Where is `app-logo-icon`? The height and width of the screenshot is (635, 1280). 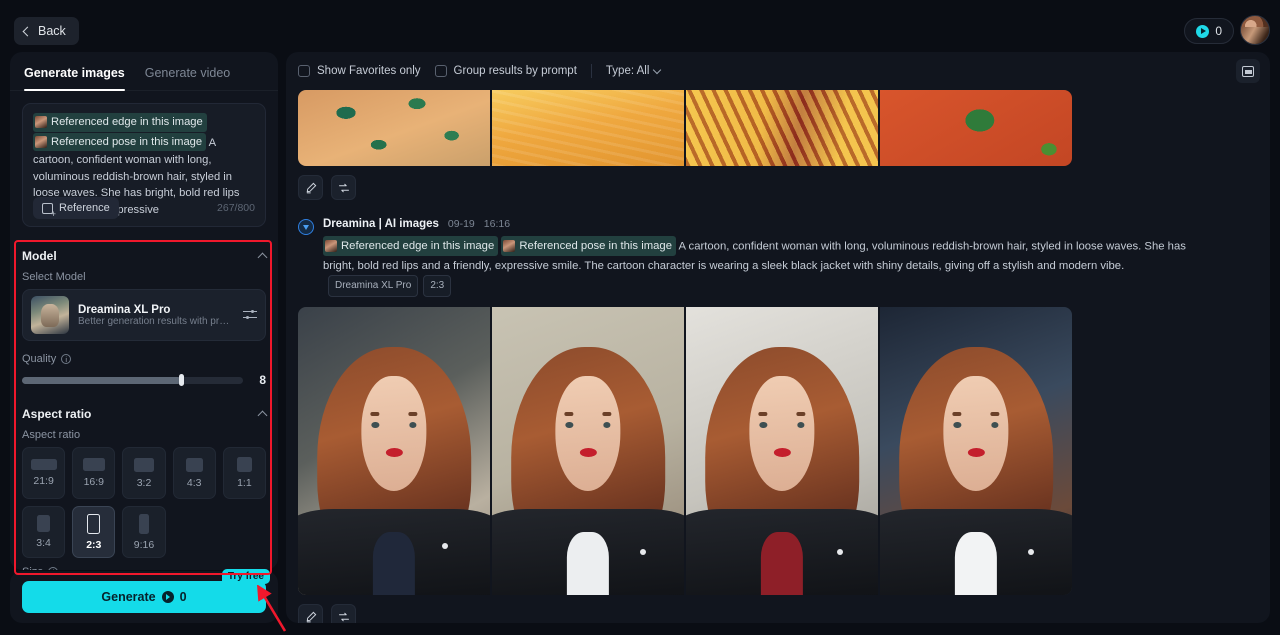 app-logo-icon is located at coordinates (306, 227).